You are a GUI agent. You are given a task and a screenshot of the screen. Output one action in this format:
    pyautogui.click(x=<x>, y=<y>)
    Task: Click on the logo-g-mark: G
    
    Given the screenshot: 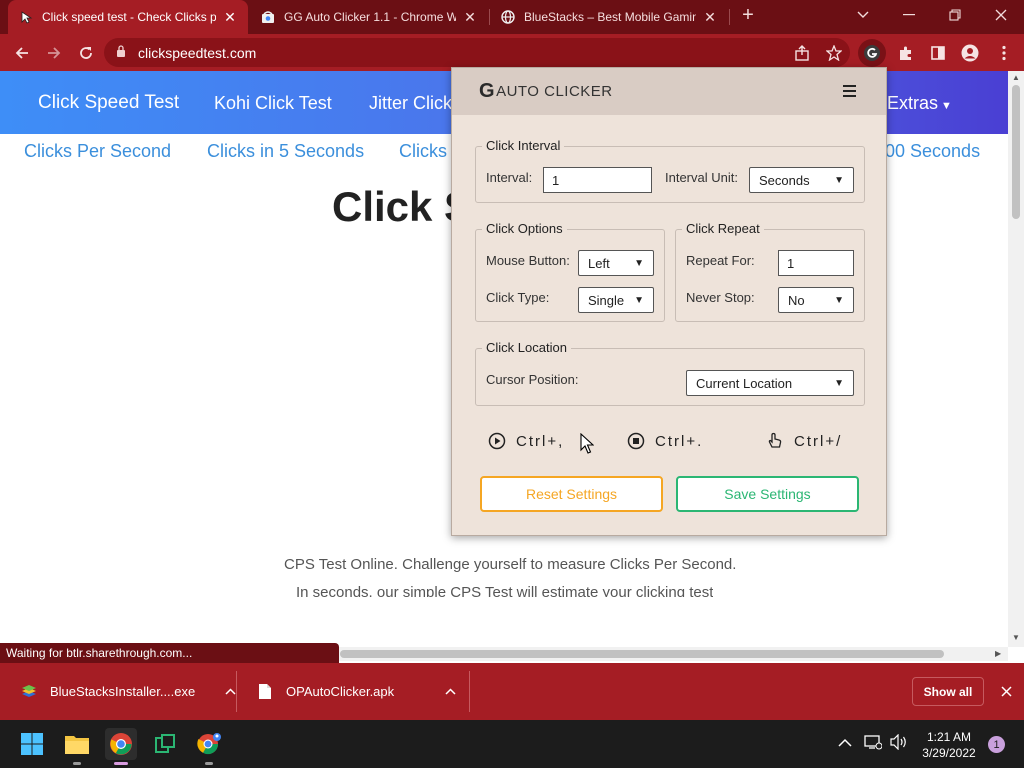 What is the action you would take?
    pyautogui.click(x=487, y=91)
    